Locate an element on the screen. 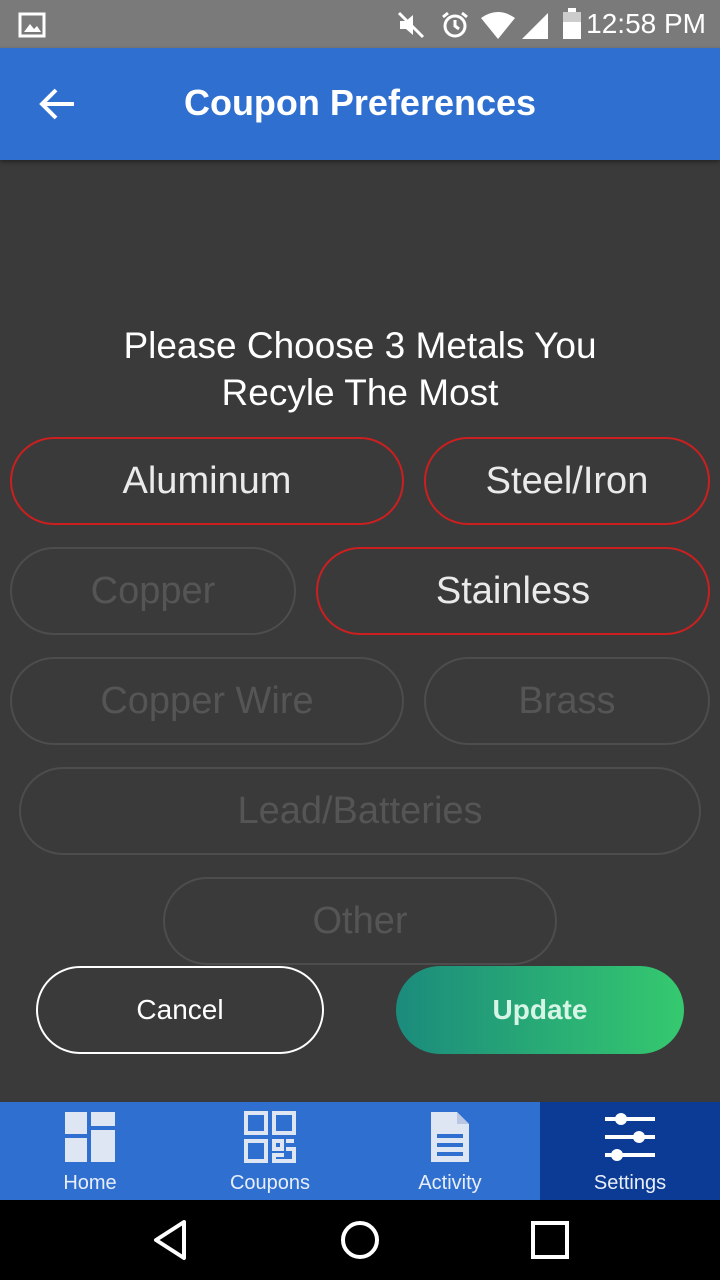 The width and height of the screenshot is (720, 1280). mute-icon is located at coordinates (411, 25).